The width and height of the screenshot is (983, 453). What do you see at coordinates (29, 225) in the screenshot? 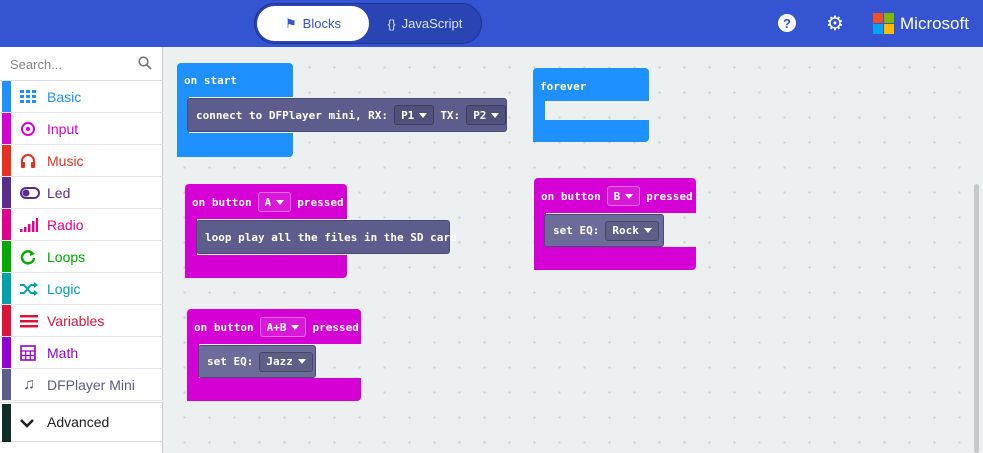
I see `signal-icon` at bounding box center [29, 225].